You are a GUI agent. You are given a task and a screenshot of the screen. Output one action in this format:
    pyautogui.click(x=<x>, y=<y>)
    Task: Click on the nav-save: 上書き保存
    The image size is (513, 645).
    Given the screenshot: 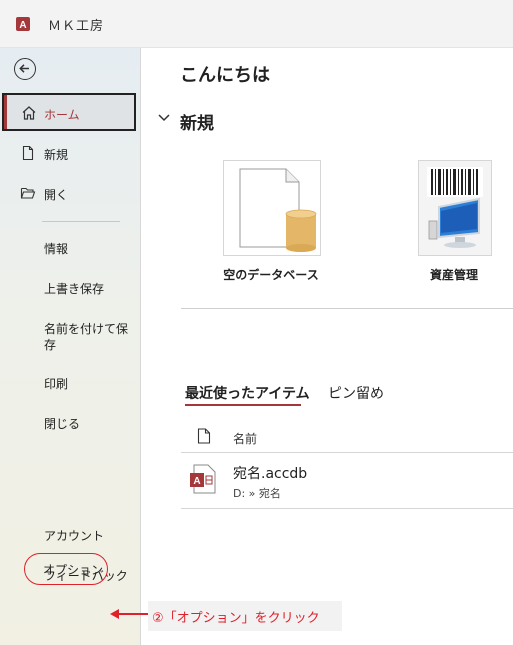 What is the action you would take?
    pyautogui.click(x=88, y=289)
    